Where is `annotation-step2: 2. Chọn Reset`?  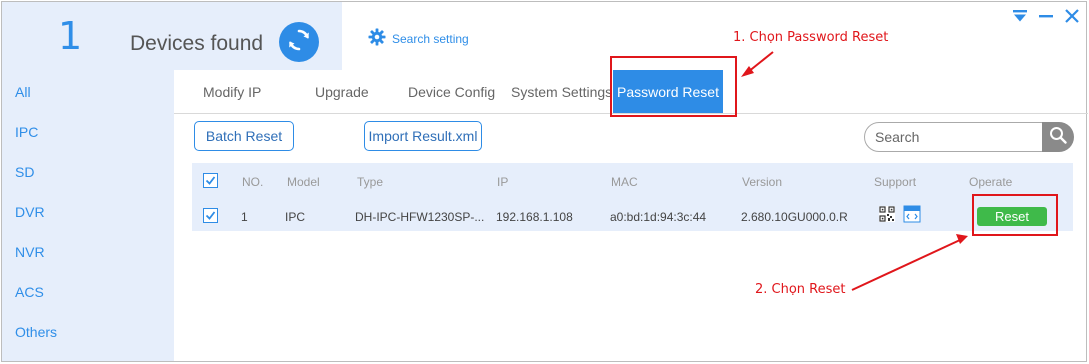
annotation-step2: 2. Chọn Reset is located at coordinates (800, 289).